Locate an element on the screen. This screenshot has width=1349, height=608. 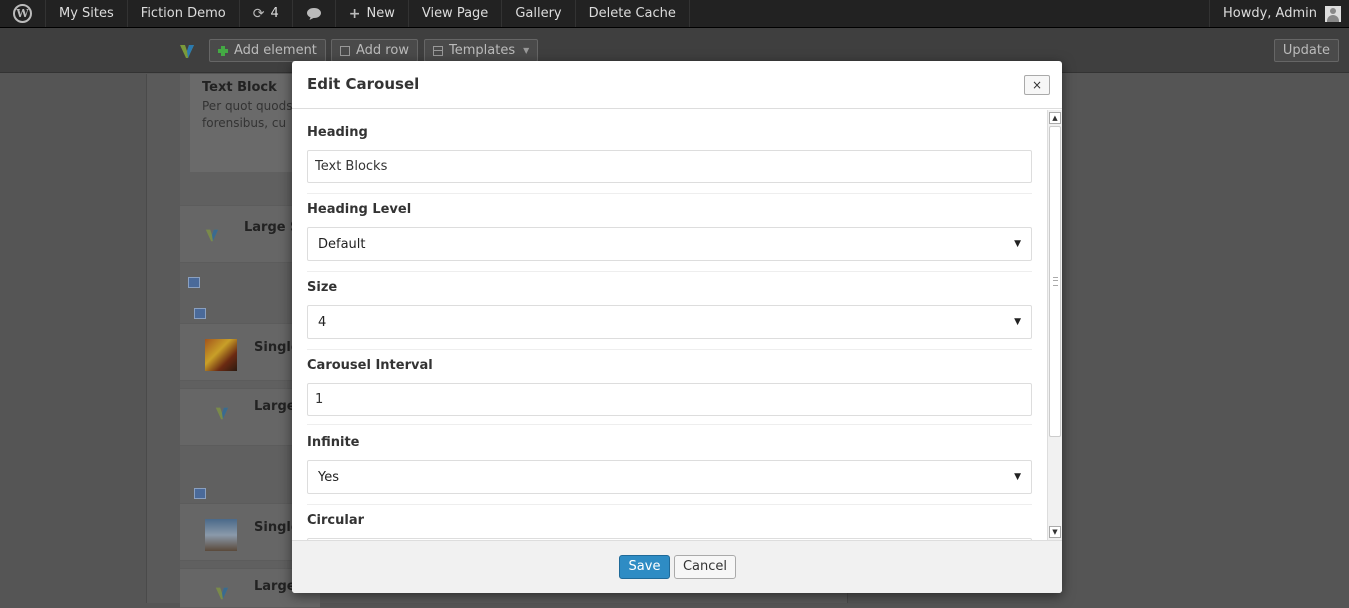
close-button: × is located at coordinates (1037, 85).